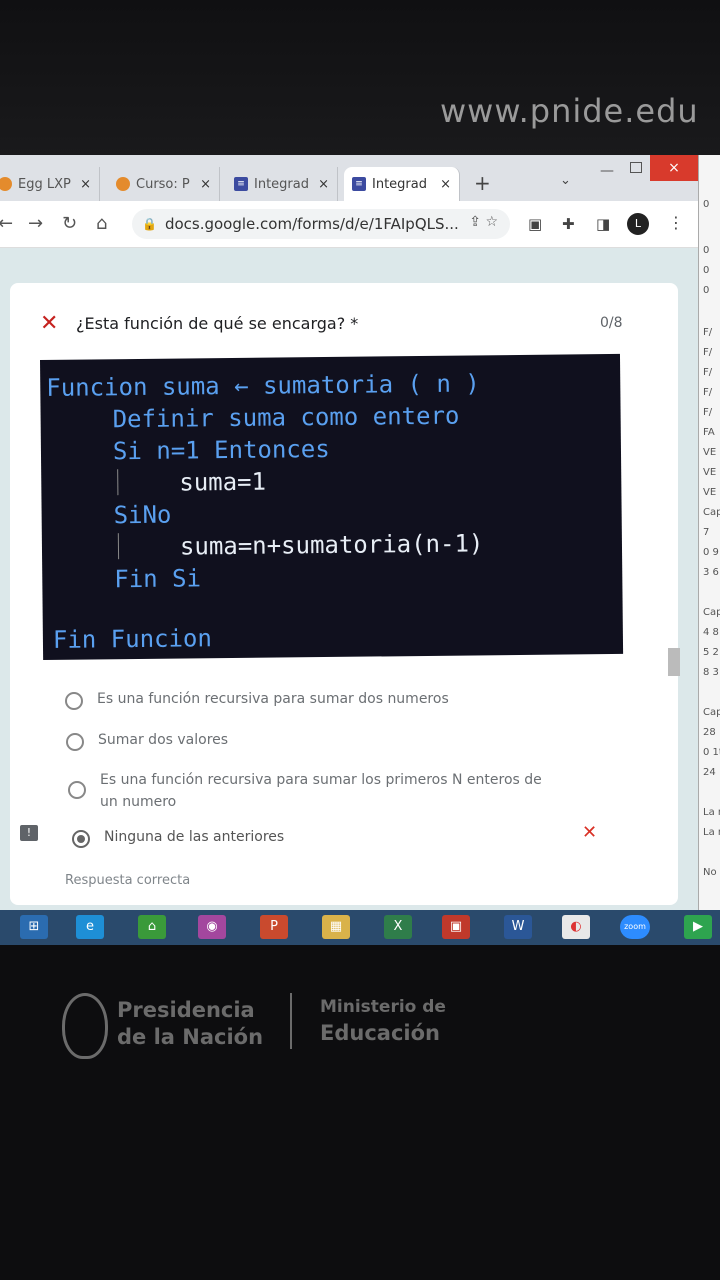  What do you see at coordinates (709, 432) in the screenshot?
I see `sheet-cell: FA` at bounding box center [709, 432].